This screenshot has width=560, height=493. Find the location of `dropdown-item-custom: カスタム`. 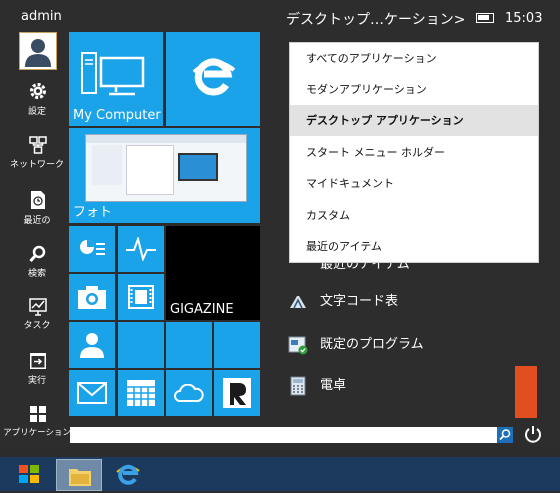

dropdown-item-custom: カスタム is located at coordinates (414, 215).